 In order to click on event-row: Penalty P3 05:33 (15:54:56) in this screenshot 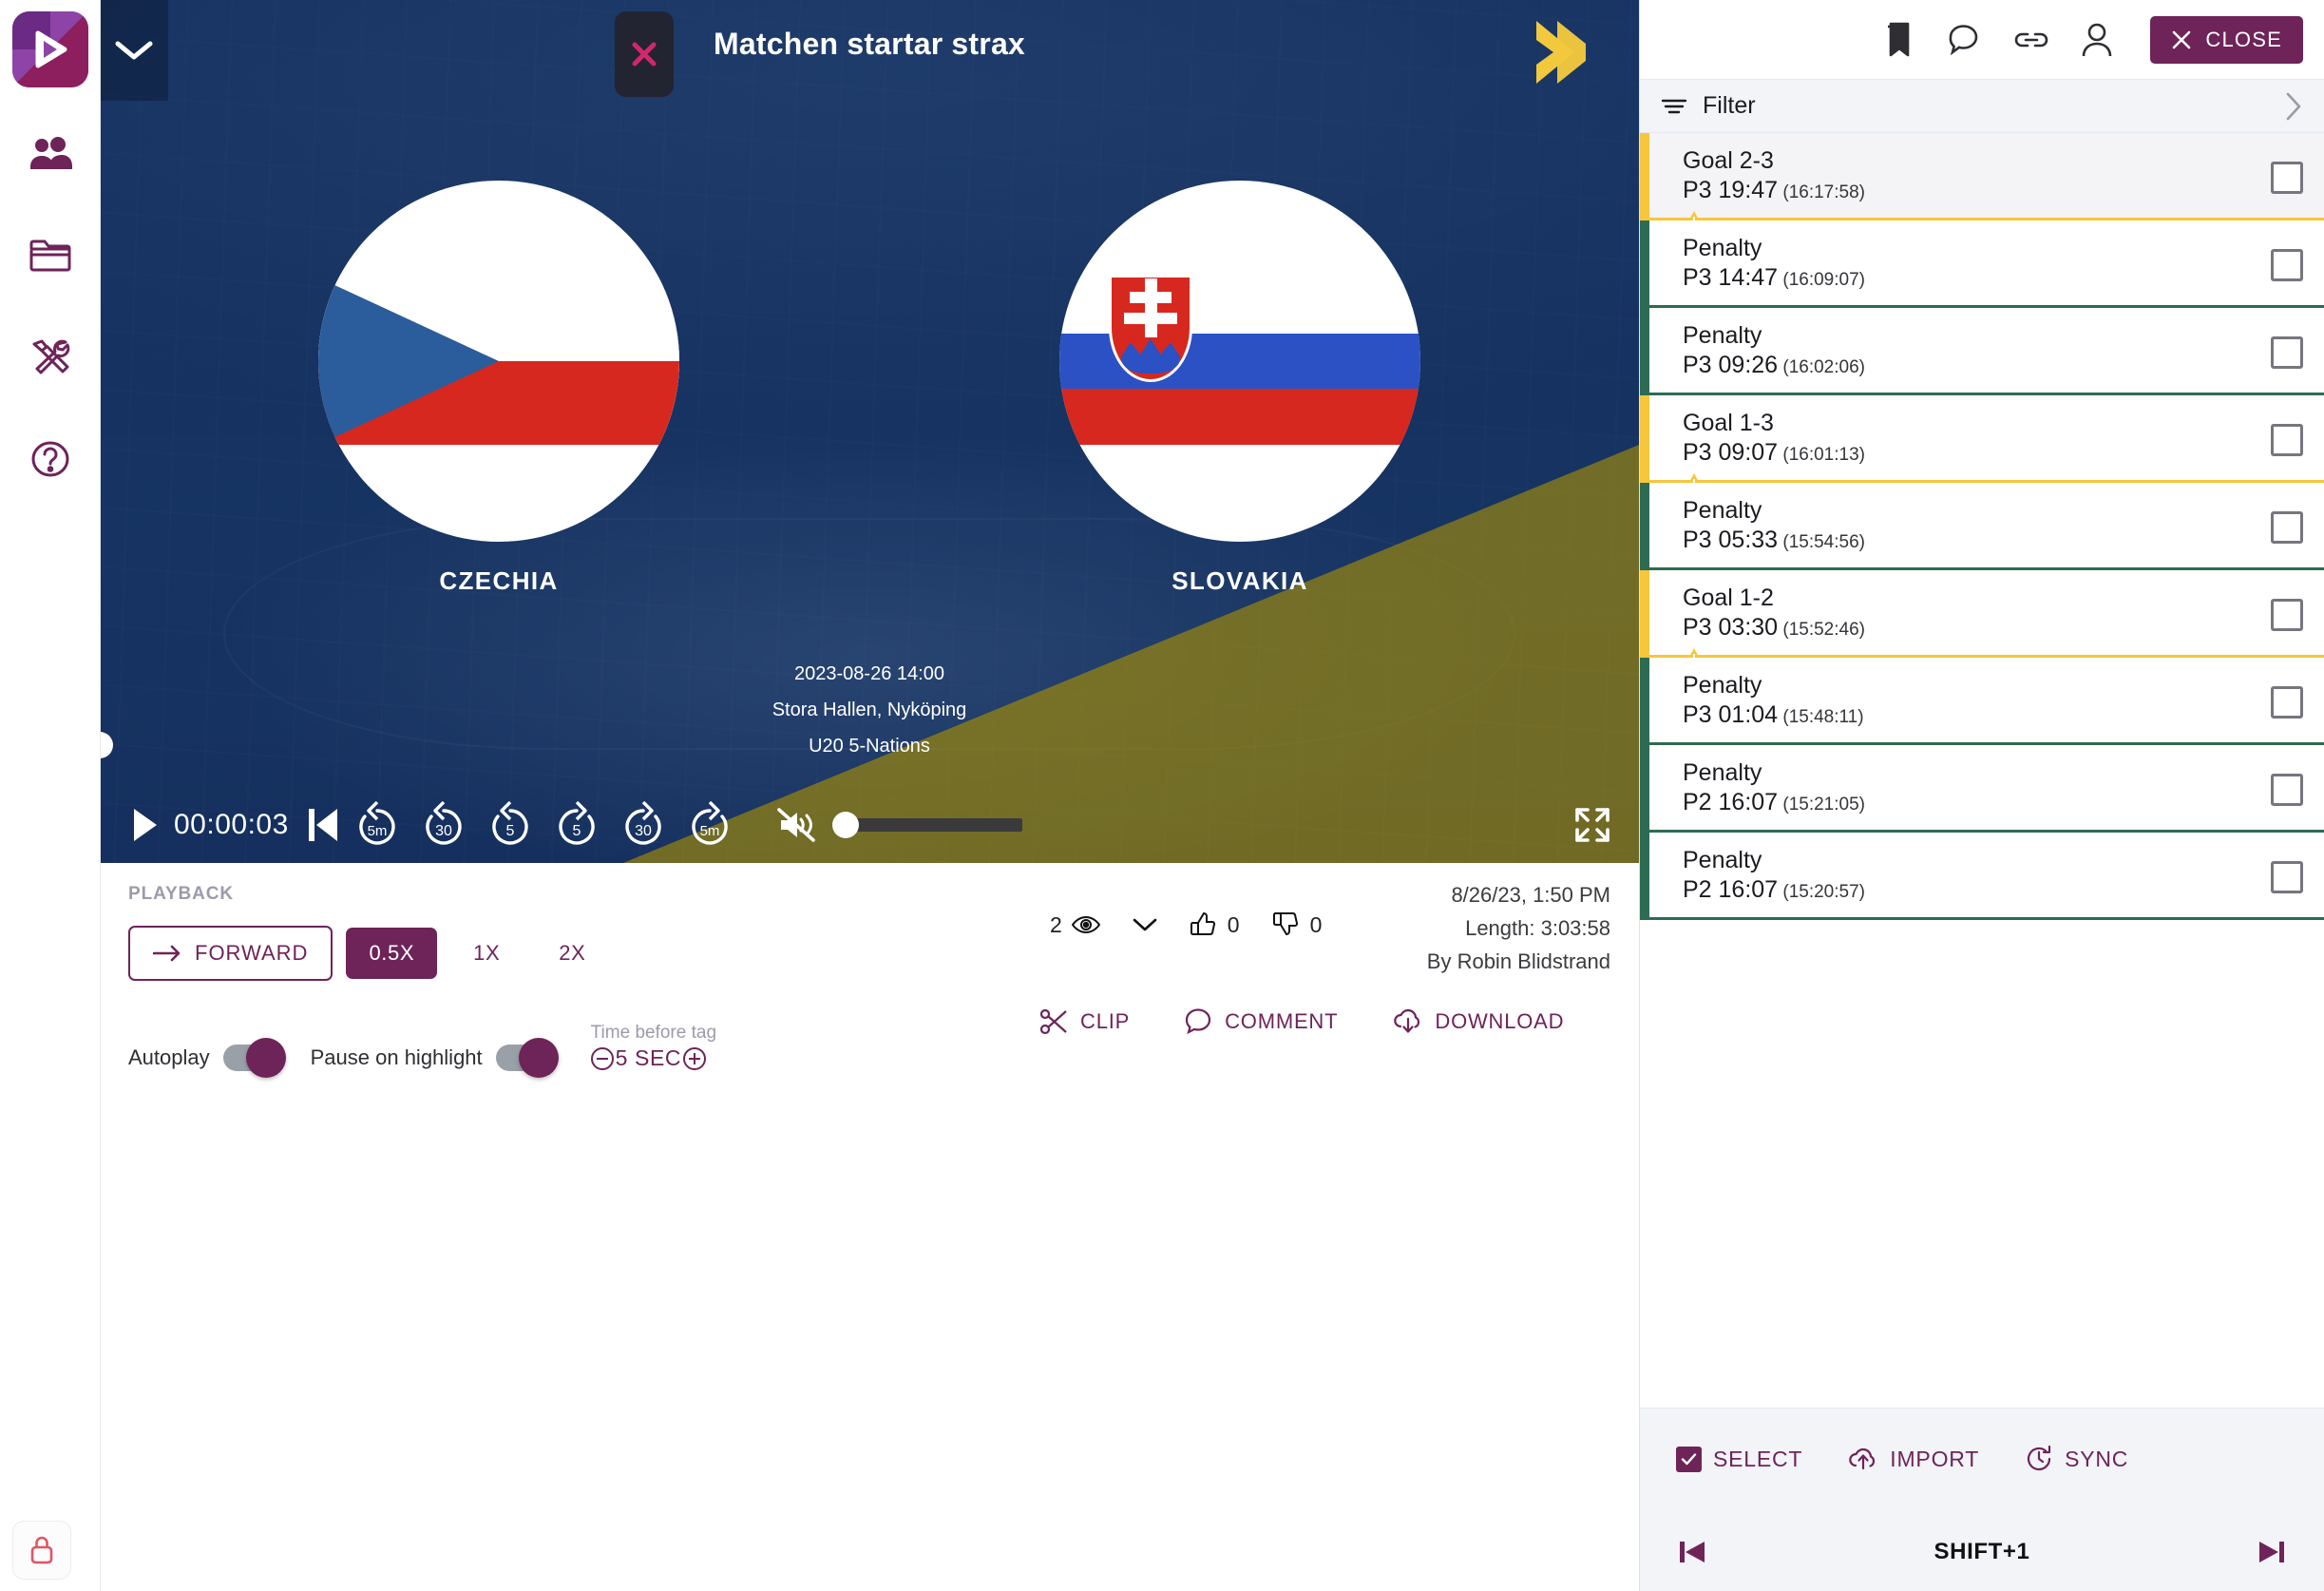, I will do `click(1982, 526)`.